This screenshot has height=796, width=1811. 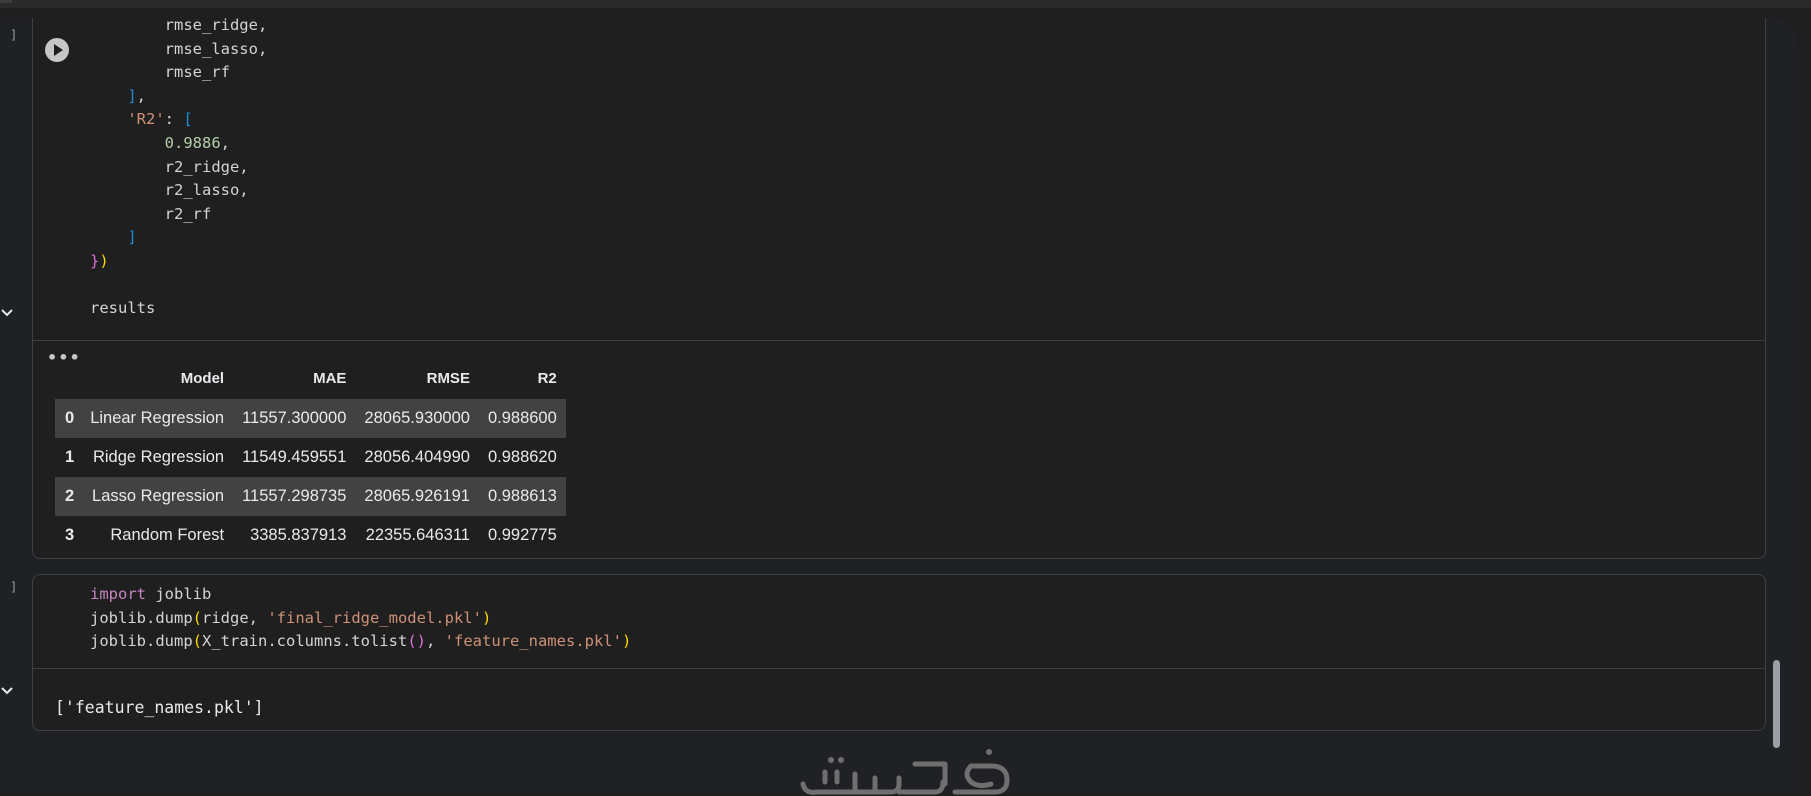 What do you see at coordinates (188, 213) in the screenshot?
I see `code-line: r2_rf` at bounding box center [188, 213].